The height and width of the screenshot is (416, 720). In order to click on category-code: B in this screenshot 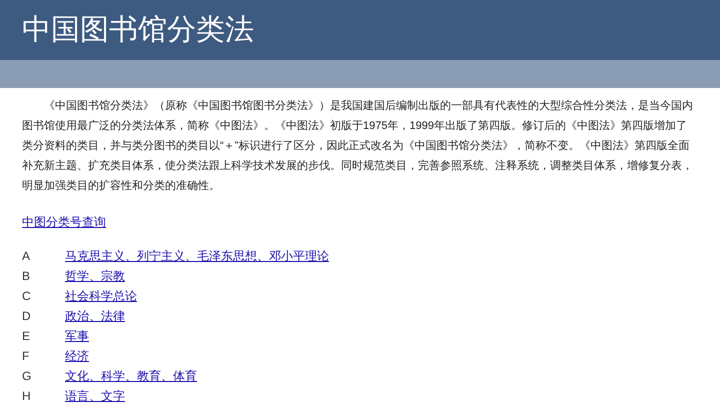, I will do `click(27, 276)`.